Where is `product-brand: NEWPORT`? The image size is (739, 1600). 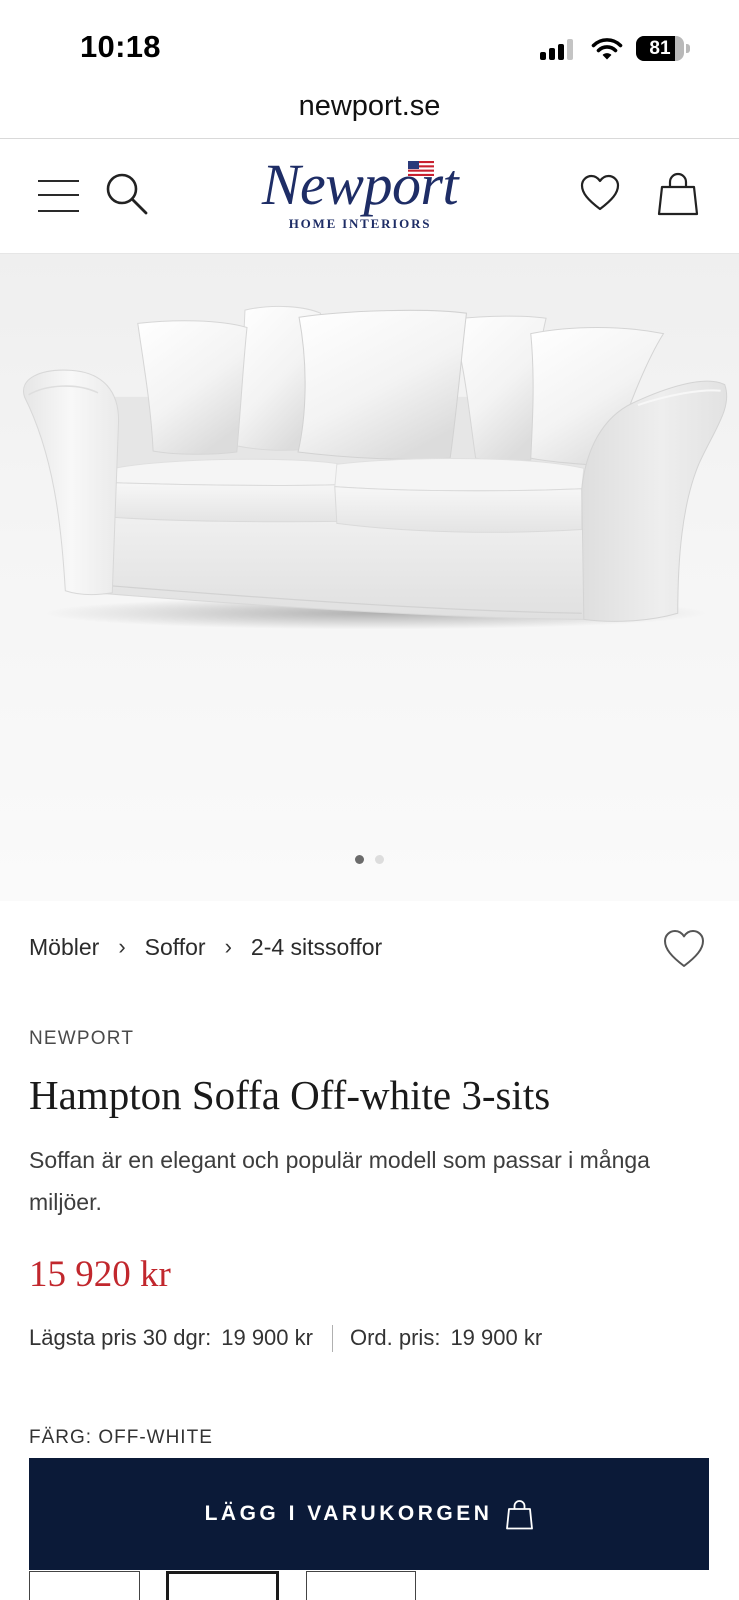
product-brand: NEWPORT is located at coordinates (81, 1039).